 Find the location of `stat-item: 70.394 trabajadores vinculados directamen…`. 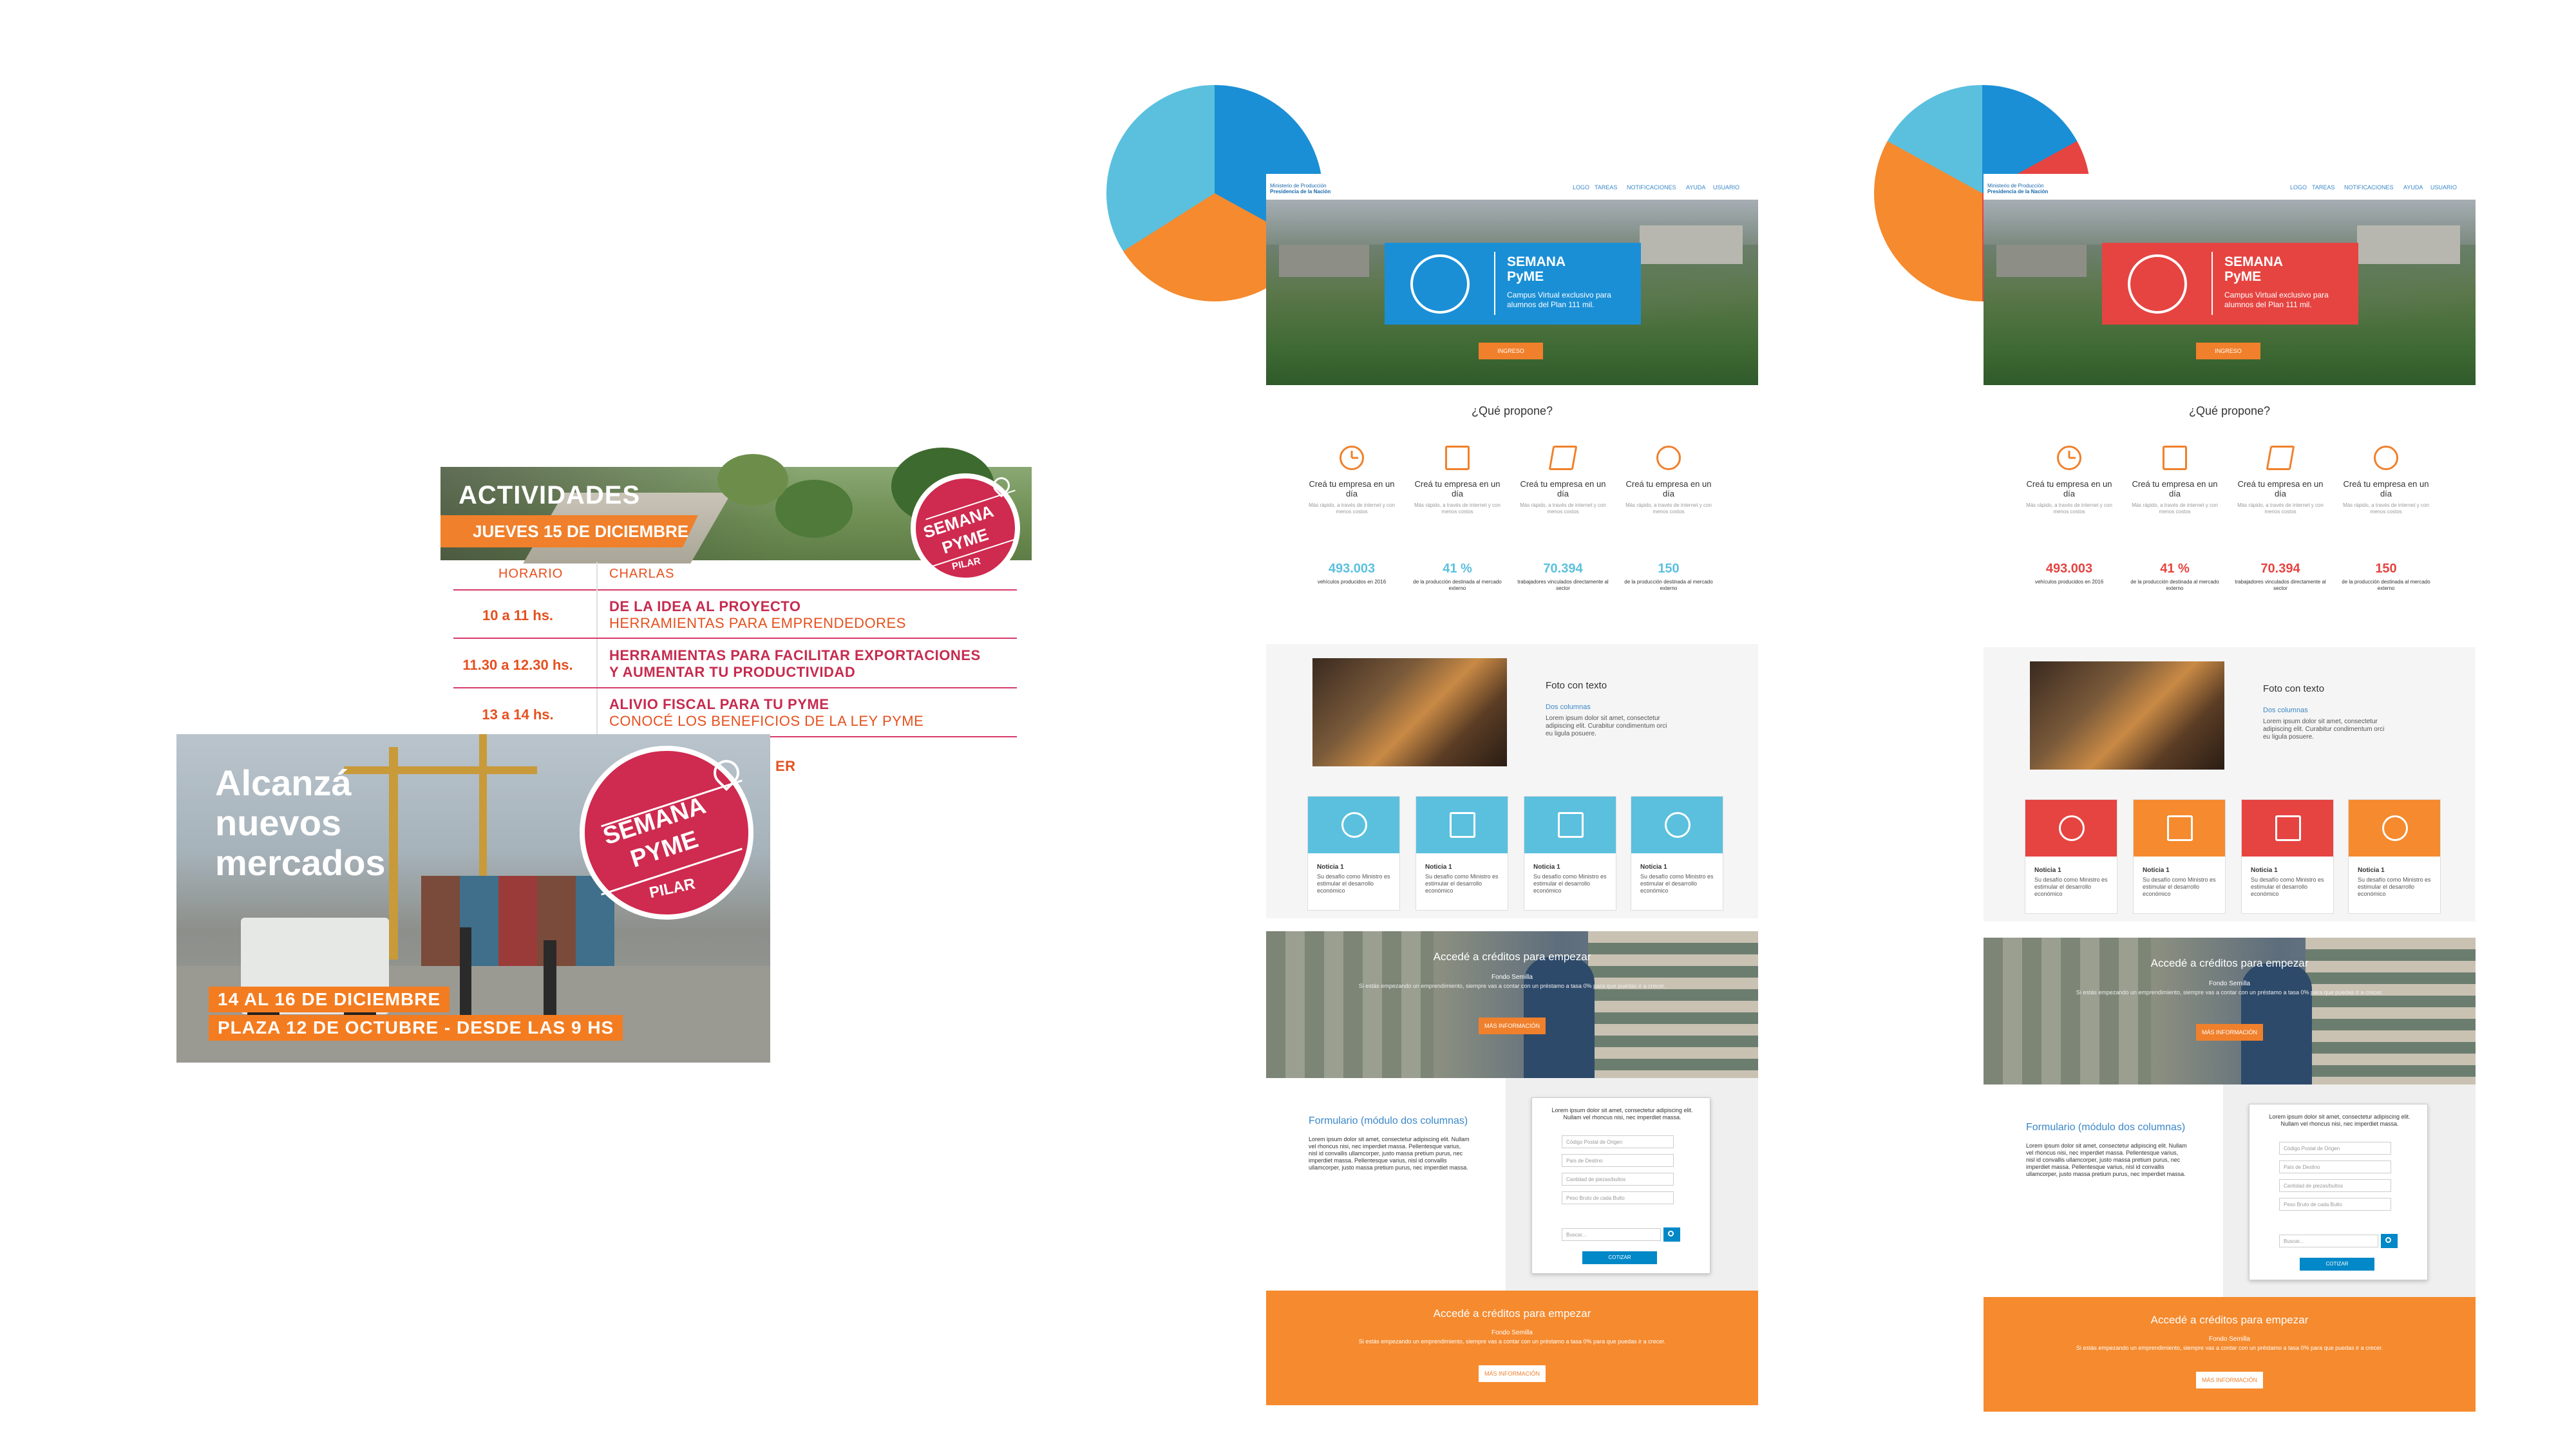

stat-item: 70.394 trabajadores vinculados directamen… is located at coordinates (1563, 576).